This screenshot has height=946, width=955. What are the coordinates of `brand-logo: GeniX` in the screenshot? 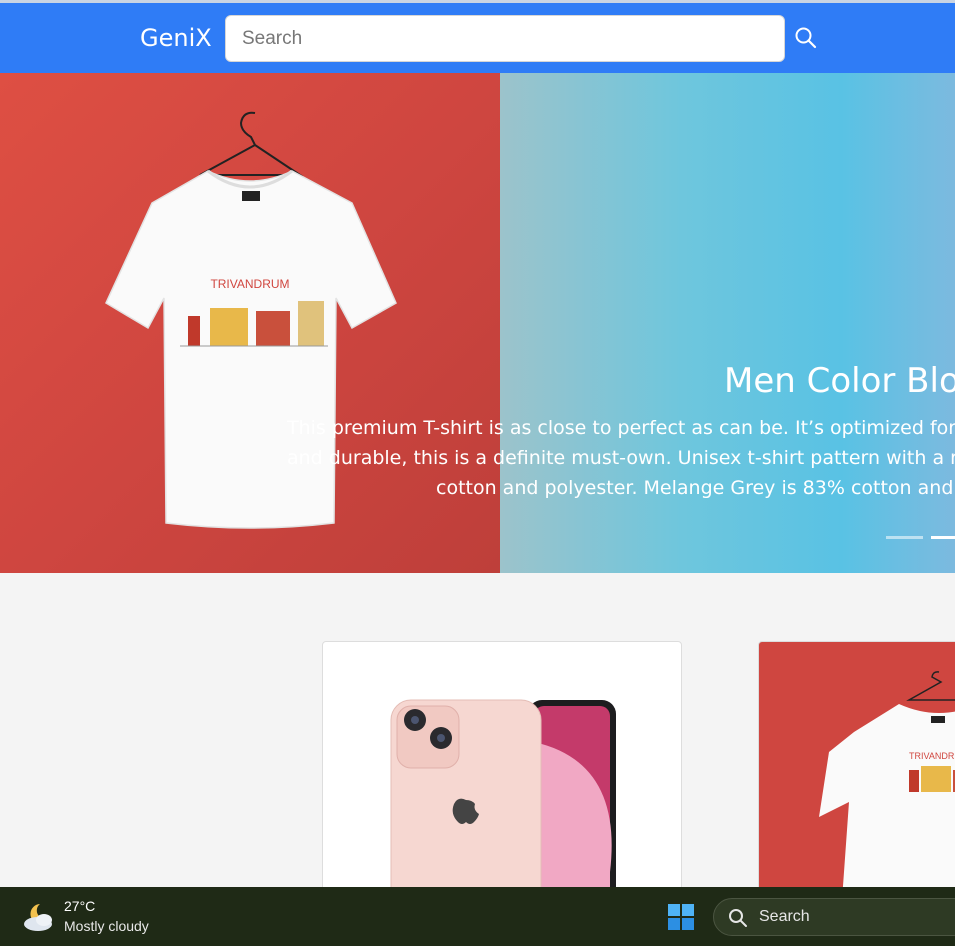 It's located at (176, 38).